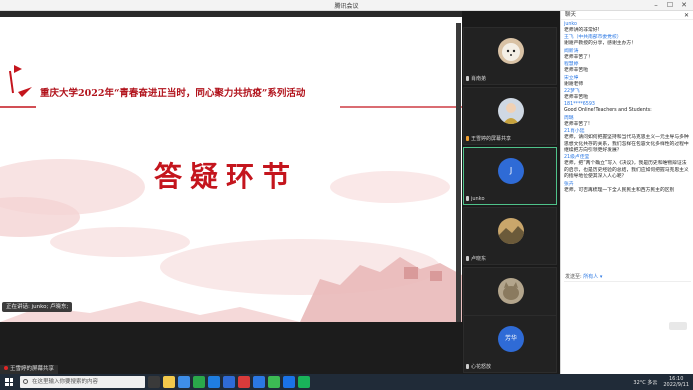 This screenshot has height=390, width=693. What do you see at coordinates (25, 381) in the screenshot?
I see `search-icon` at bounding box center [25, 381].